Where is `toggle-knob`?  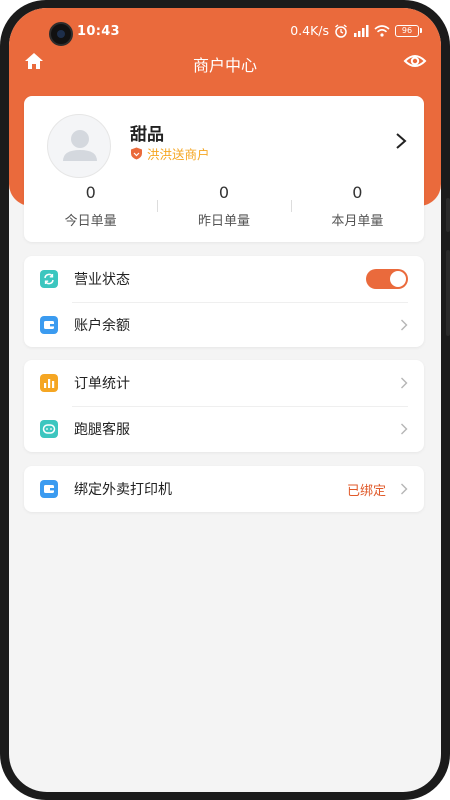 toggle-knob is located at coordinates (398, 279).